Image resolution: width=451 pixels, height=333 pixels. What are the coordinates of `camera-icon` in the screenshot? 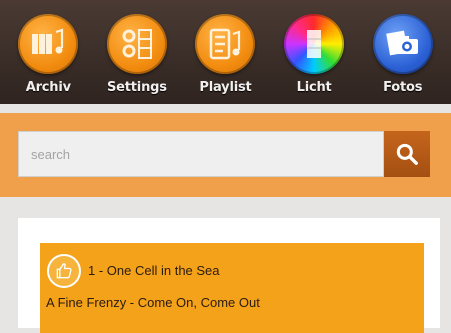 It's located at (402, 44).